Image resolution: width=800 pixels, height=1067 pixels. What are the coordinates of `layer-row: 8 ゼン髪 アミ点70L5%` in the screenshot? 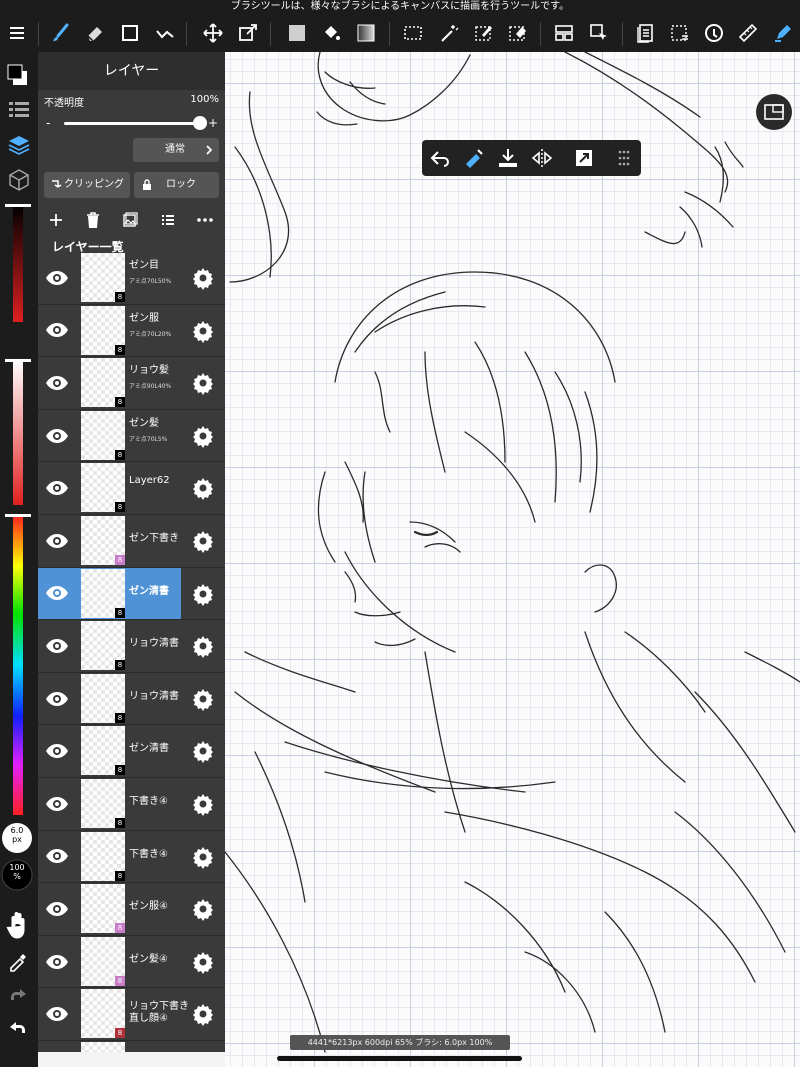 It's located at (131, 436).